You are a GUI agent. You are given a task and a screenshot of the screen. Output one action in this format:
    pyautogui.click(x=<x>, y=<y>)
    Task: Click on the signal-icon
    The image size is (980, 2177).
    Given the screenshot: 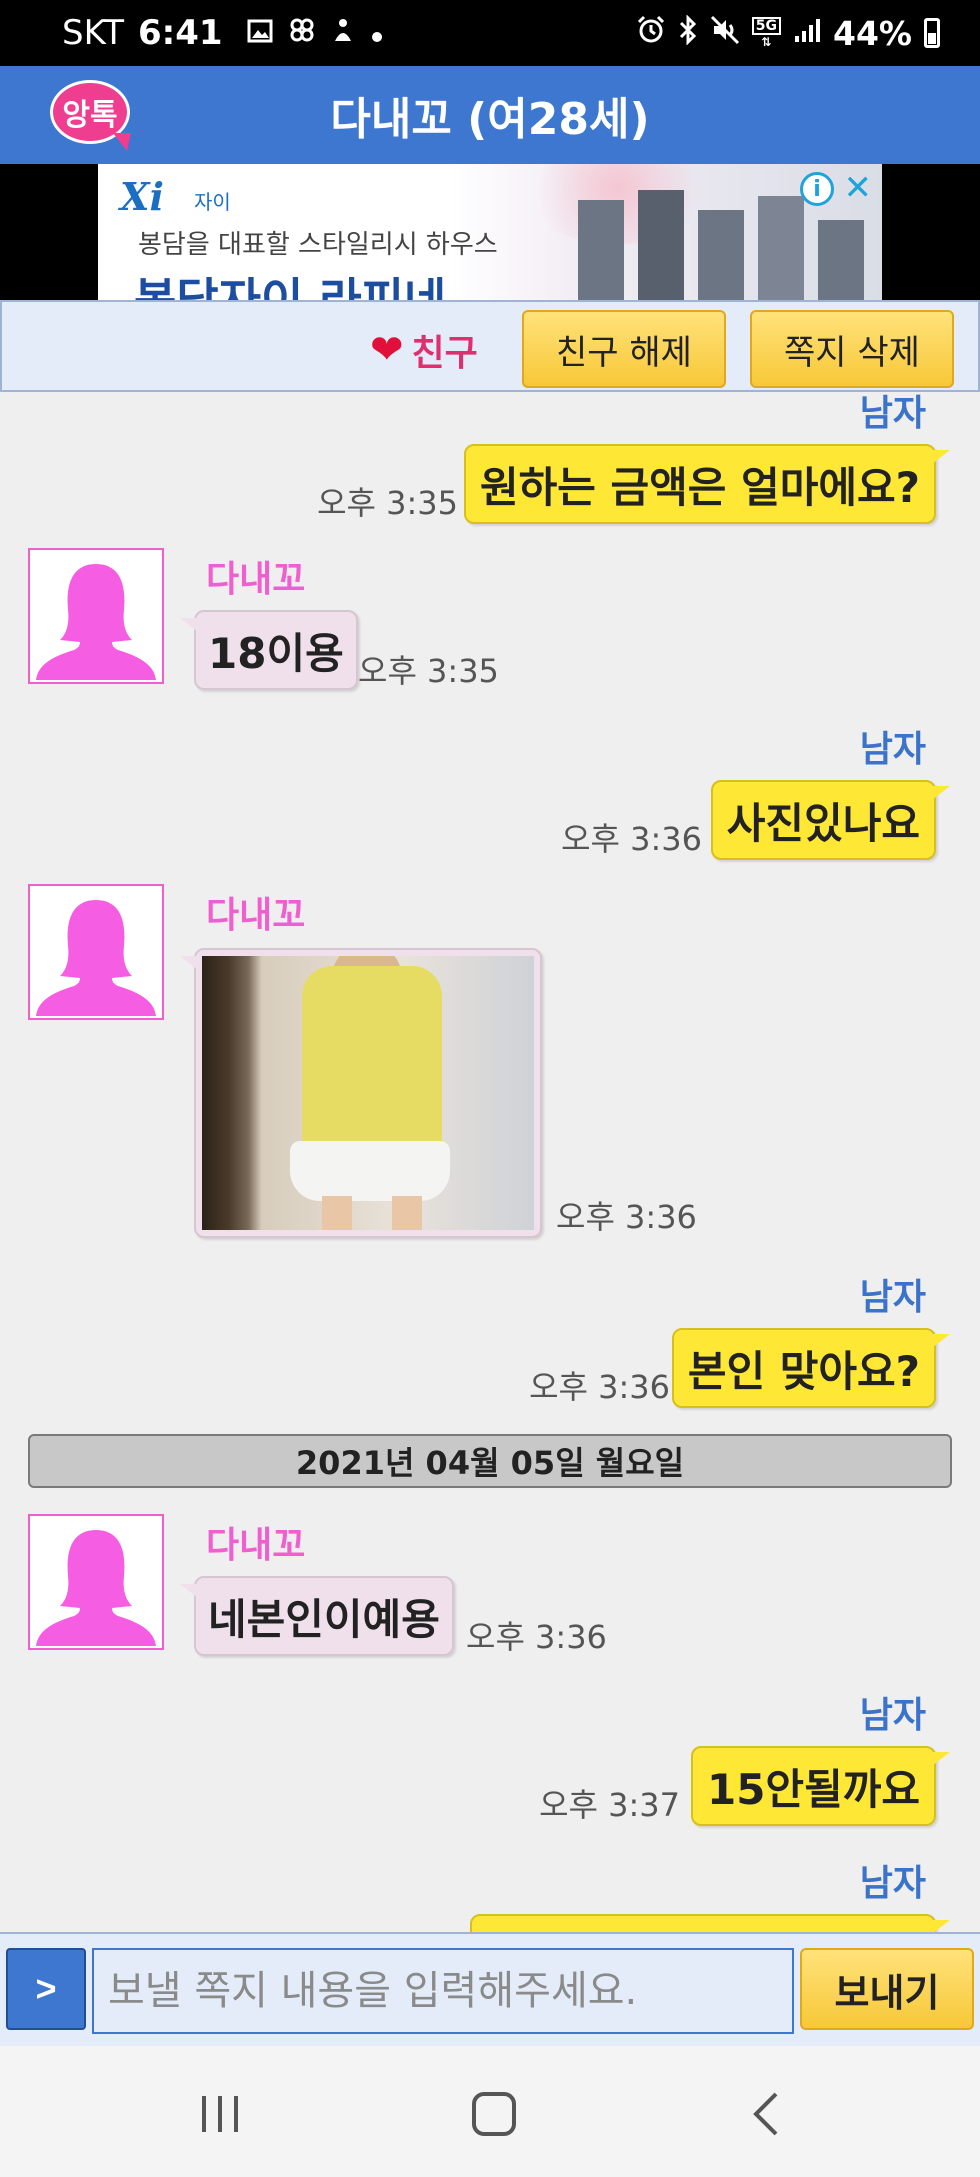 What is the action you would take?
    pyautogui.click(x=807, y=33)
    